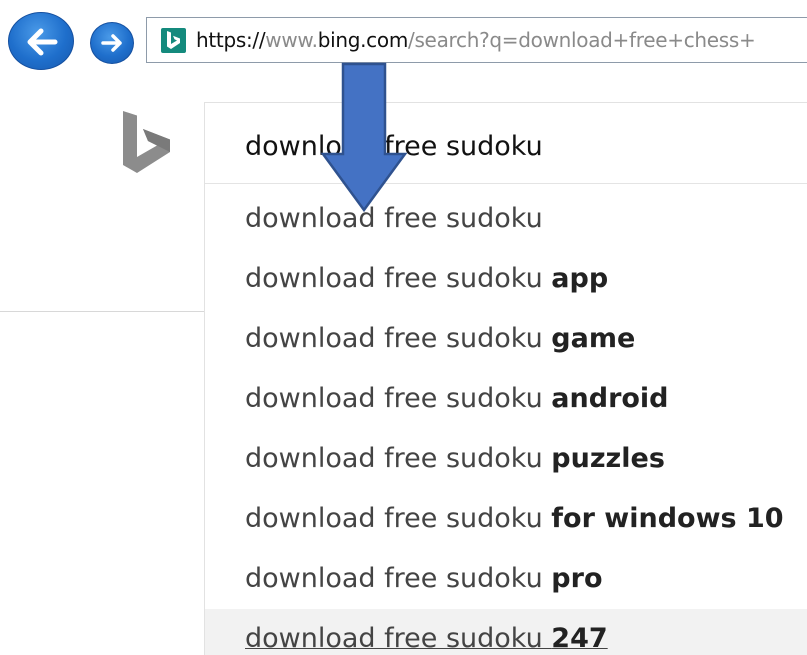 This screenshot has width=807, height=655. What do you see at coordinates (147, 147) in the screenshot?
I see `bing-logo-icon` at bounding box center [147, 147].